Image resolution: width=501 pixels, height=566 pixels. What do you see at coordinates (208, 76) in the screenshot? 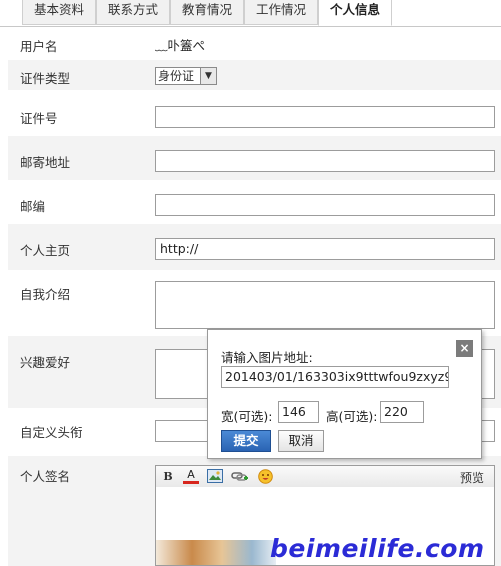
I see `chevron-down-icon: ▼` at bounding box center [208, 76].